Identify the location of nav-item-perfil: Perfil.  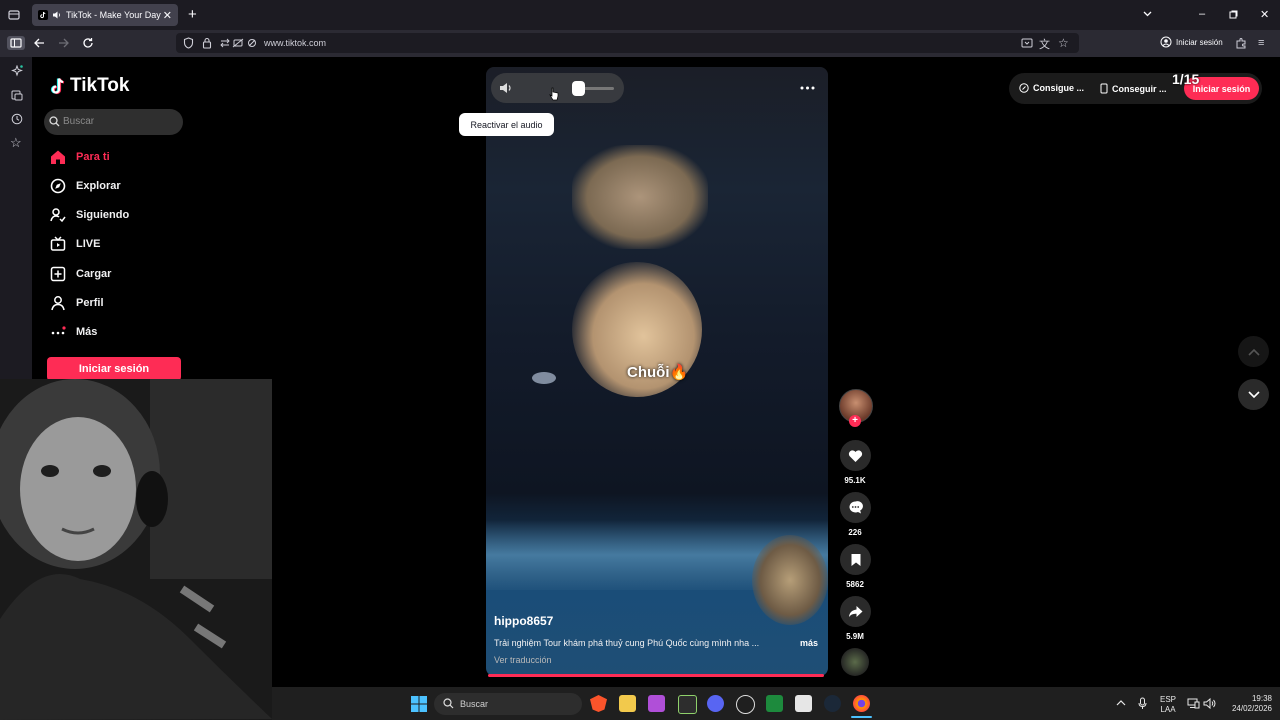
(76, 303).